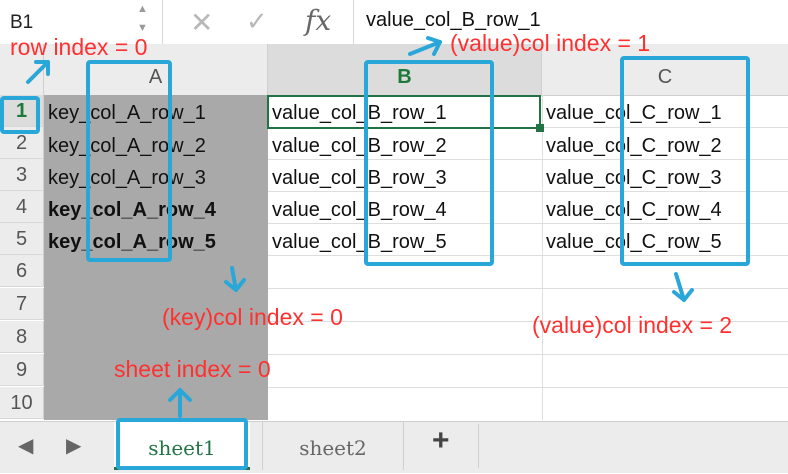 This screenshot has height=474, width=788. What do you see at coordinates (79, 47) in the screenshot?
I see `annotation-row-index: row index = 0` at bounding box center [79, 47].